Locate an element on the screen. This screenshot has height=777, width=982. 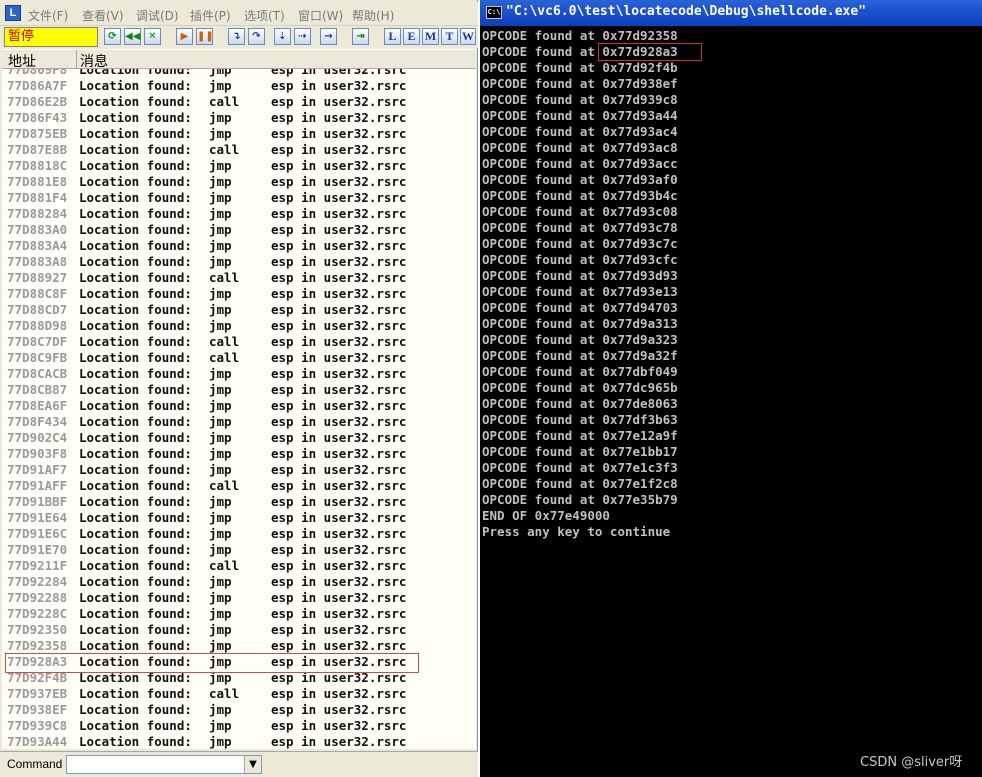
log-address: 77D8EA6F is located at coordinates (37, 405).